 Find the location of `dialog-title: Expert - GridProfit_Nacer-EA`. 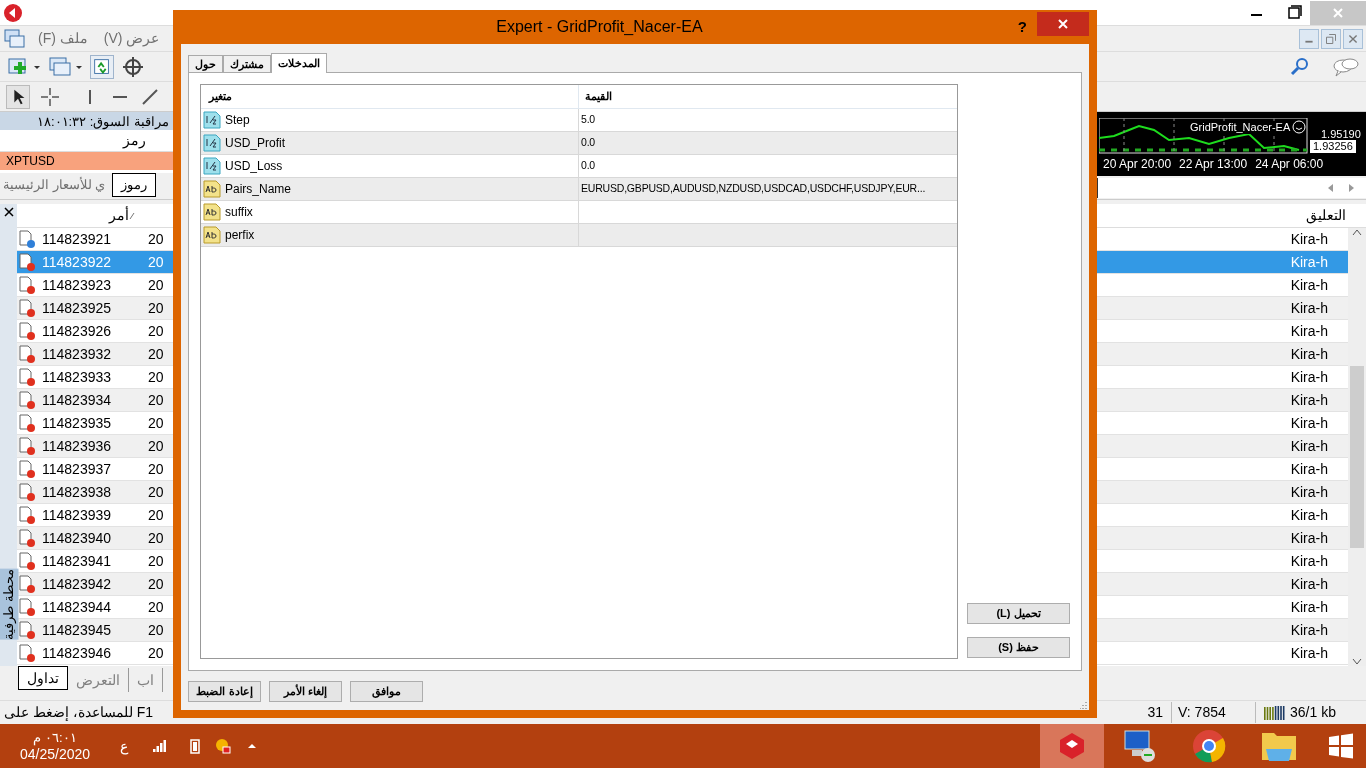

dialog-title: Expert - GridProfit_Nacer-EA is located at coordinates (599, 26).